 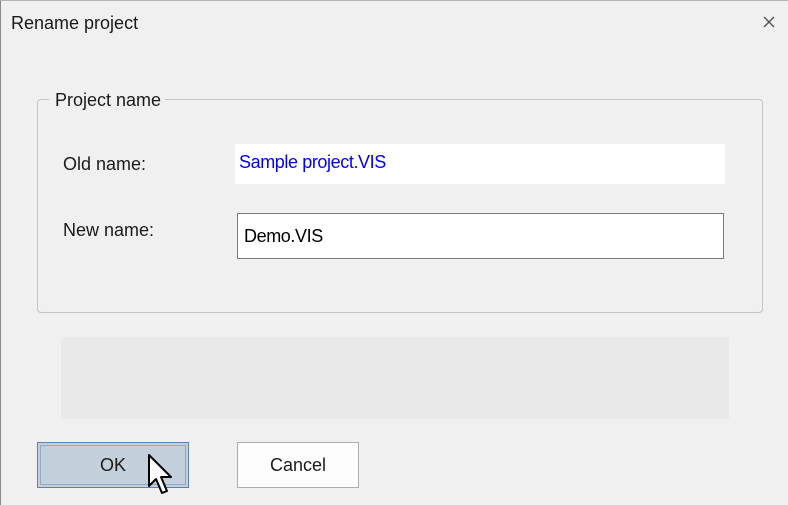 What do you see at coordinates (480, 236) in the screenshot?
I see `new-name-input` at bounding box center [480, 236].